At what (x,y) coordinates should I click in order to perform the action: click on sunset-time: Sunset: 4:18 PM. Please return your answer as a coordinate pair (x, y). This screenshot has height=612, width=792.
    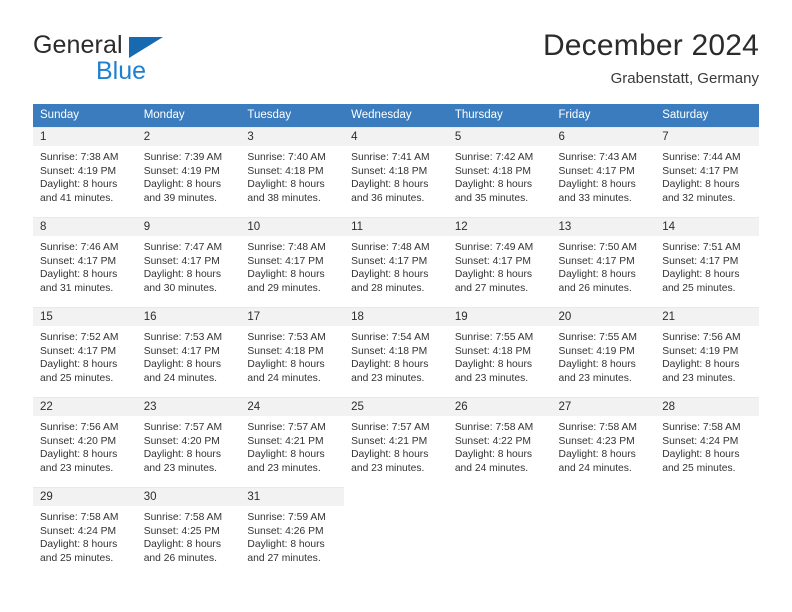
    Looking at the image, I should click on (389, 351).